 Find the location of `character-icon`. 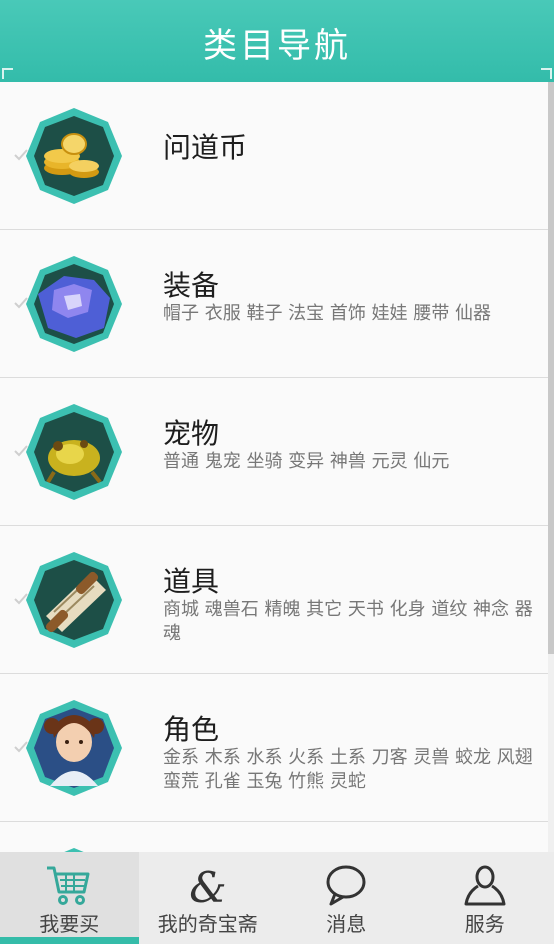

character-icon is located at coordinates (74, 748).